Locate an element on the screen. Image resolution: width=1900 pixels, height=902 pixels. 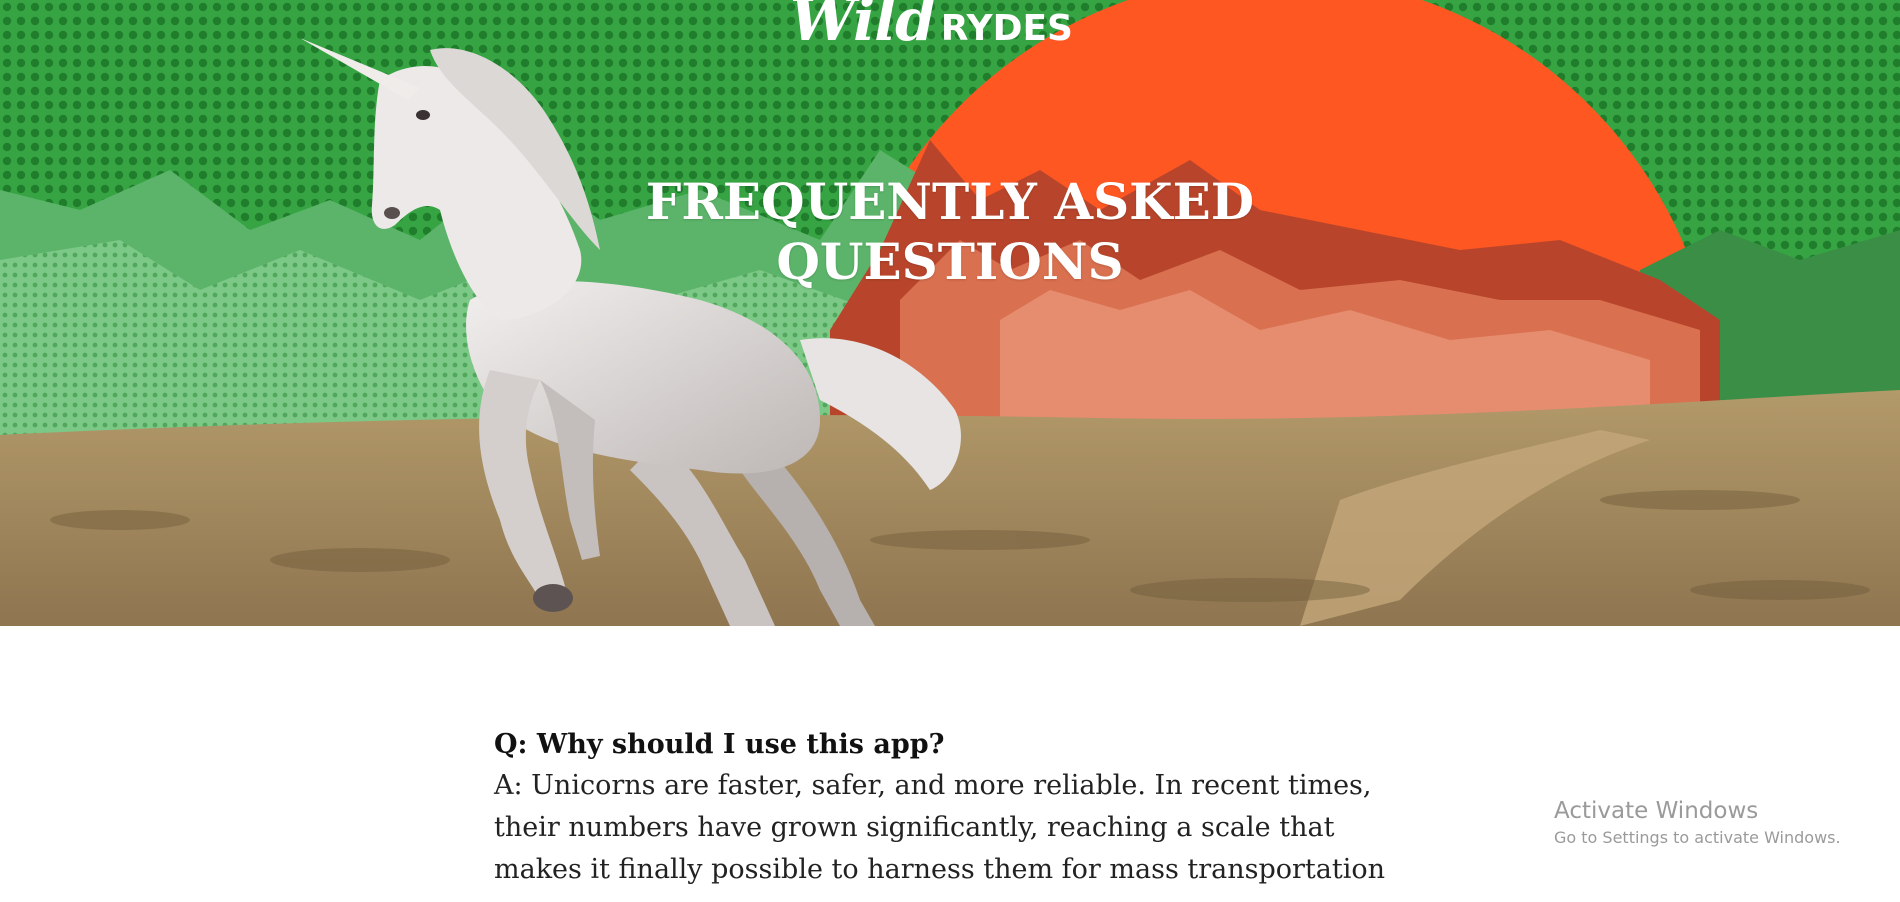
watermark-subtitle: Go to Settings to activate Windows. is located at coordinates (1697, 837).